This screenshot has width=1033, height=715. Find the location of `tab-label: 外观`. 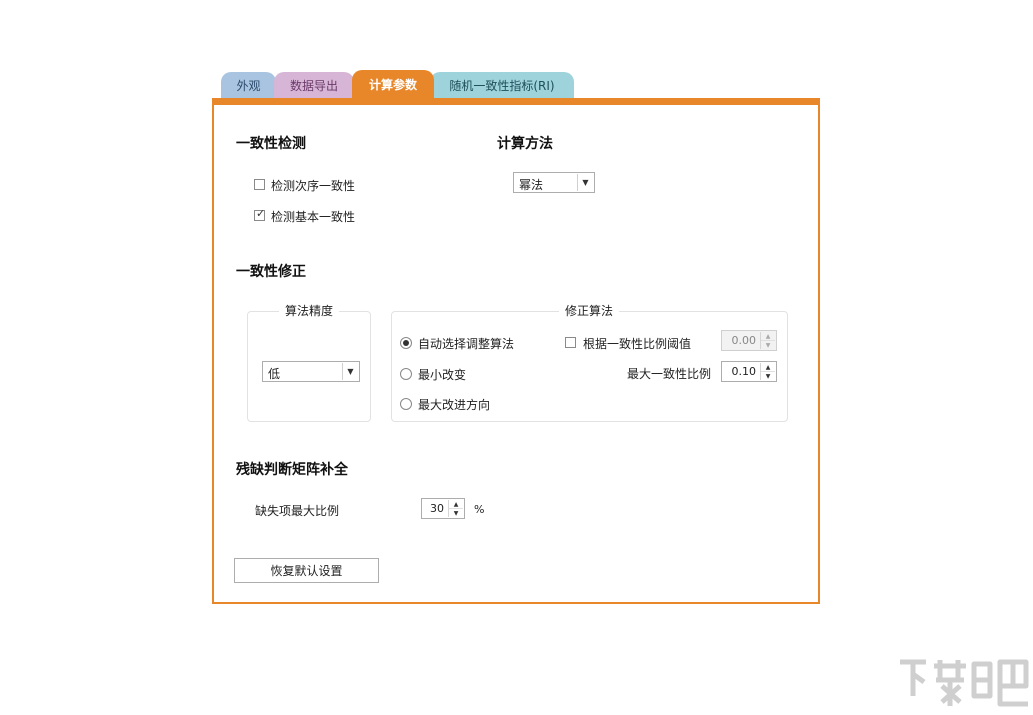

tab-label: 外观 is located at coordinates (248, 86).